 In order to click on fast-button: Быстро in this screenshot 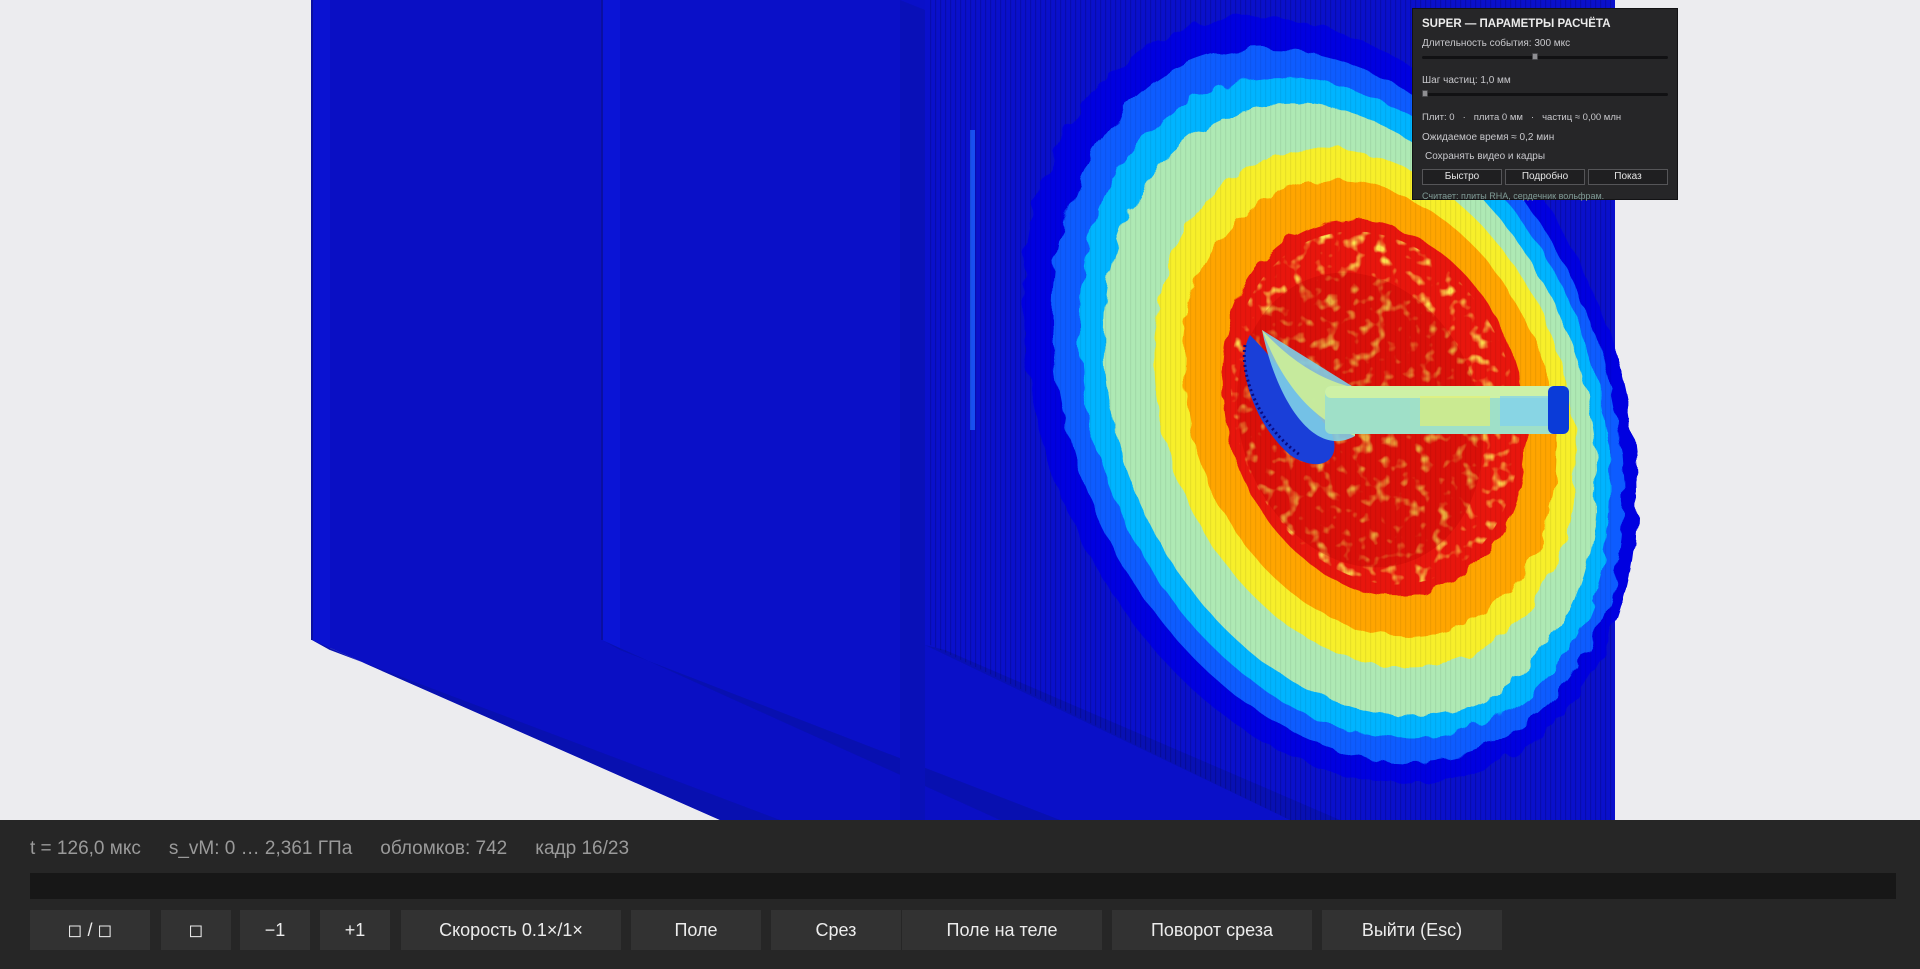, I will do `click(1462, 177)`.